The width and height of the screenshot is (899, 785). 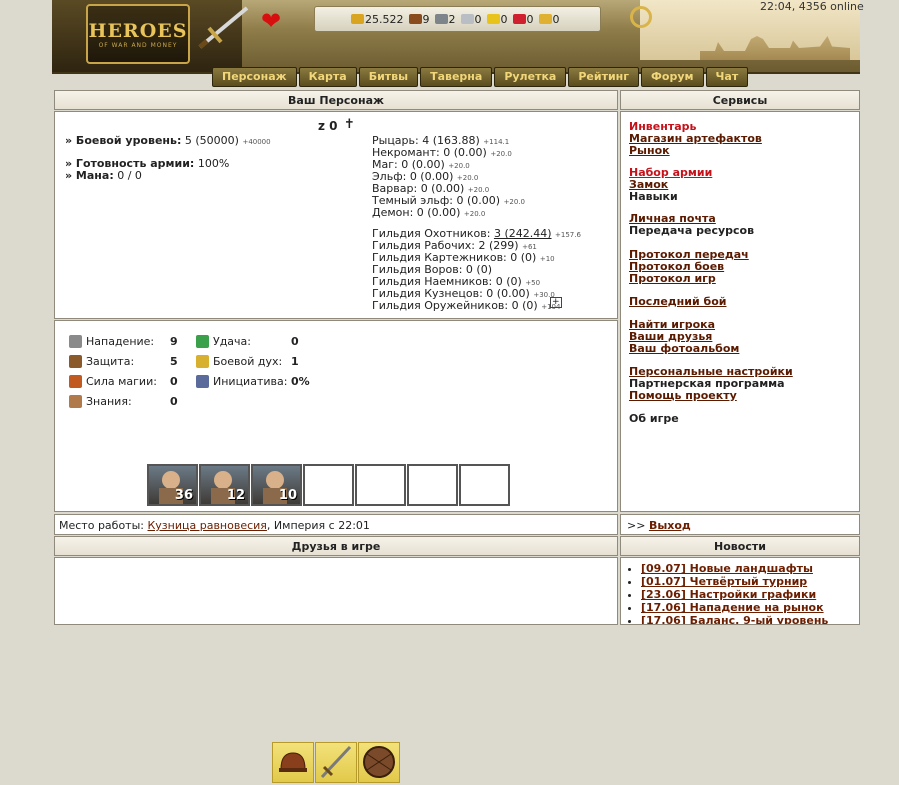 I want to click on mana: » Мана: 0 / 0, so click(x=103, y=175).